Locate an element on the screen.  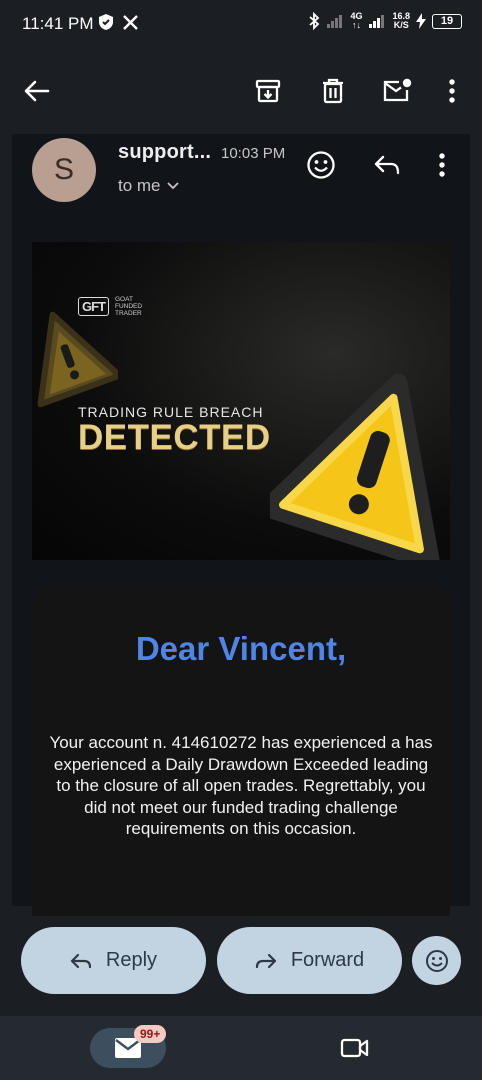
warning-sign-small-icon is located at coordinates (77, 359).